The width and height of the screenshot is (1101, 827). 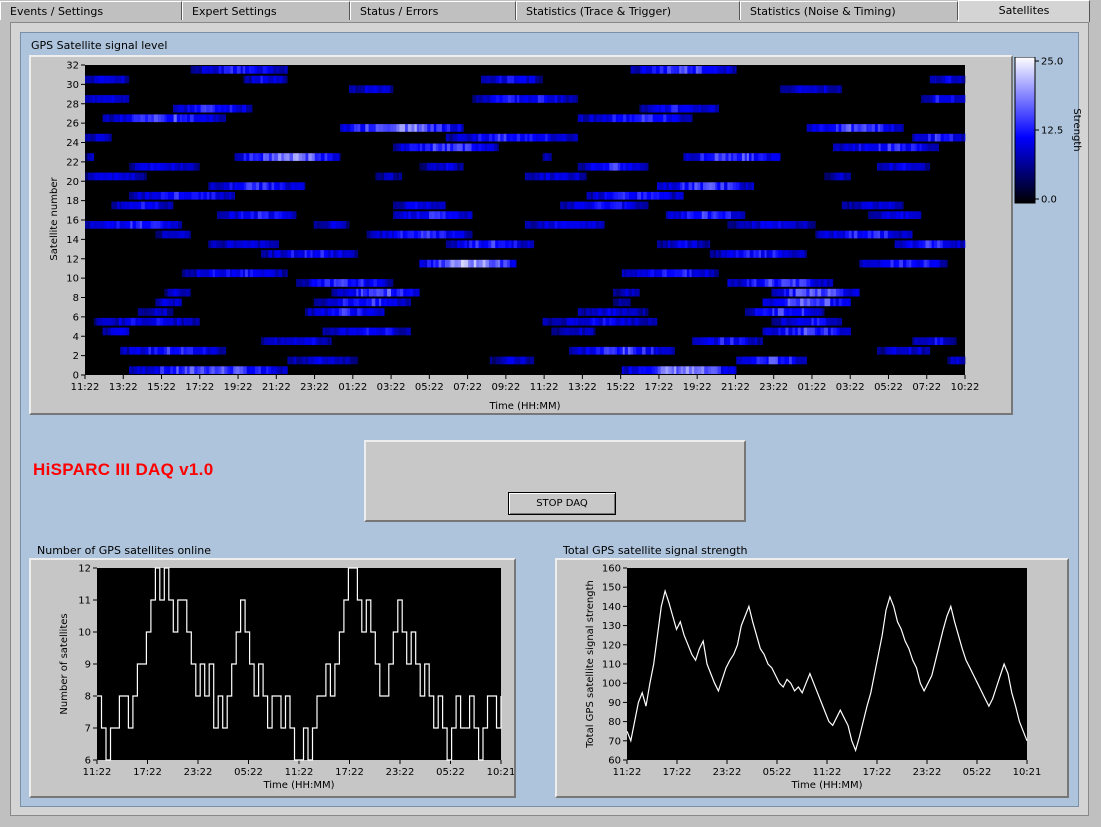 What do you see at coordinates (773, 387) in the screenshot?
I see `heatmap-x-tick-label: 23:22` at bounding box center [773, 387].